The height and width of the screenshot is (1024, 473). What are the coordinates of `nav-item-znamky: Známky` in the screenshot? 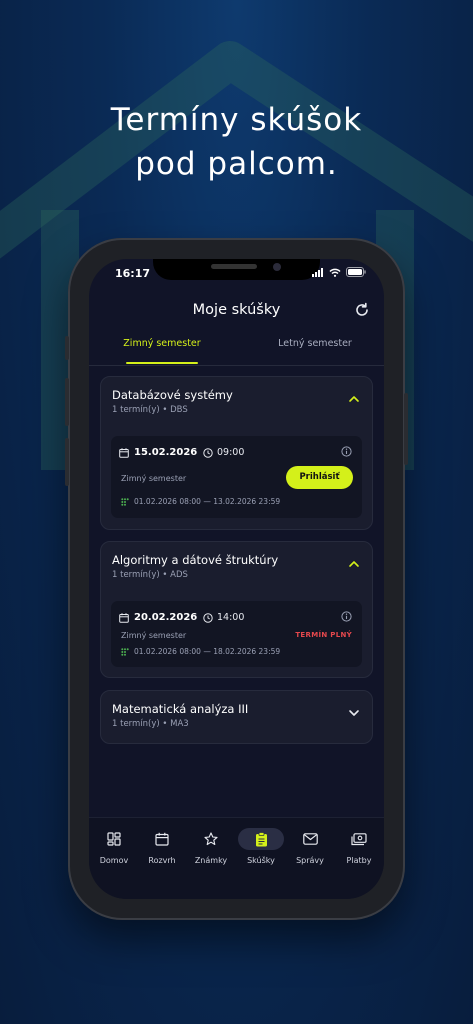 It's located at (211, 846).